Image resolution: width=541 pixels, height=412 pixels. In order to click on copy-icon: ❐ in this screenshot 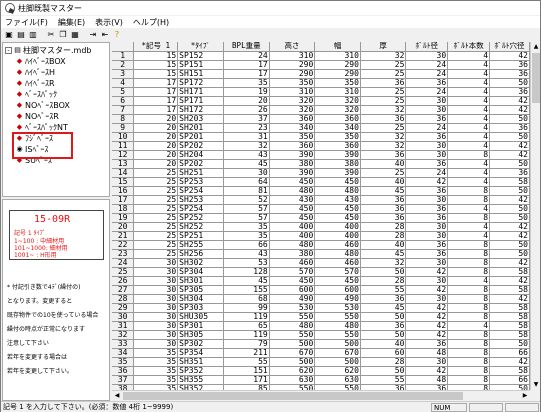, I will do `click(63, 35)`.